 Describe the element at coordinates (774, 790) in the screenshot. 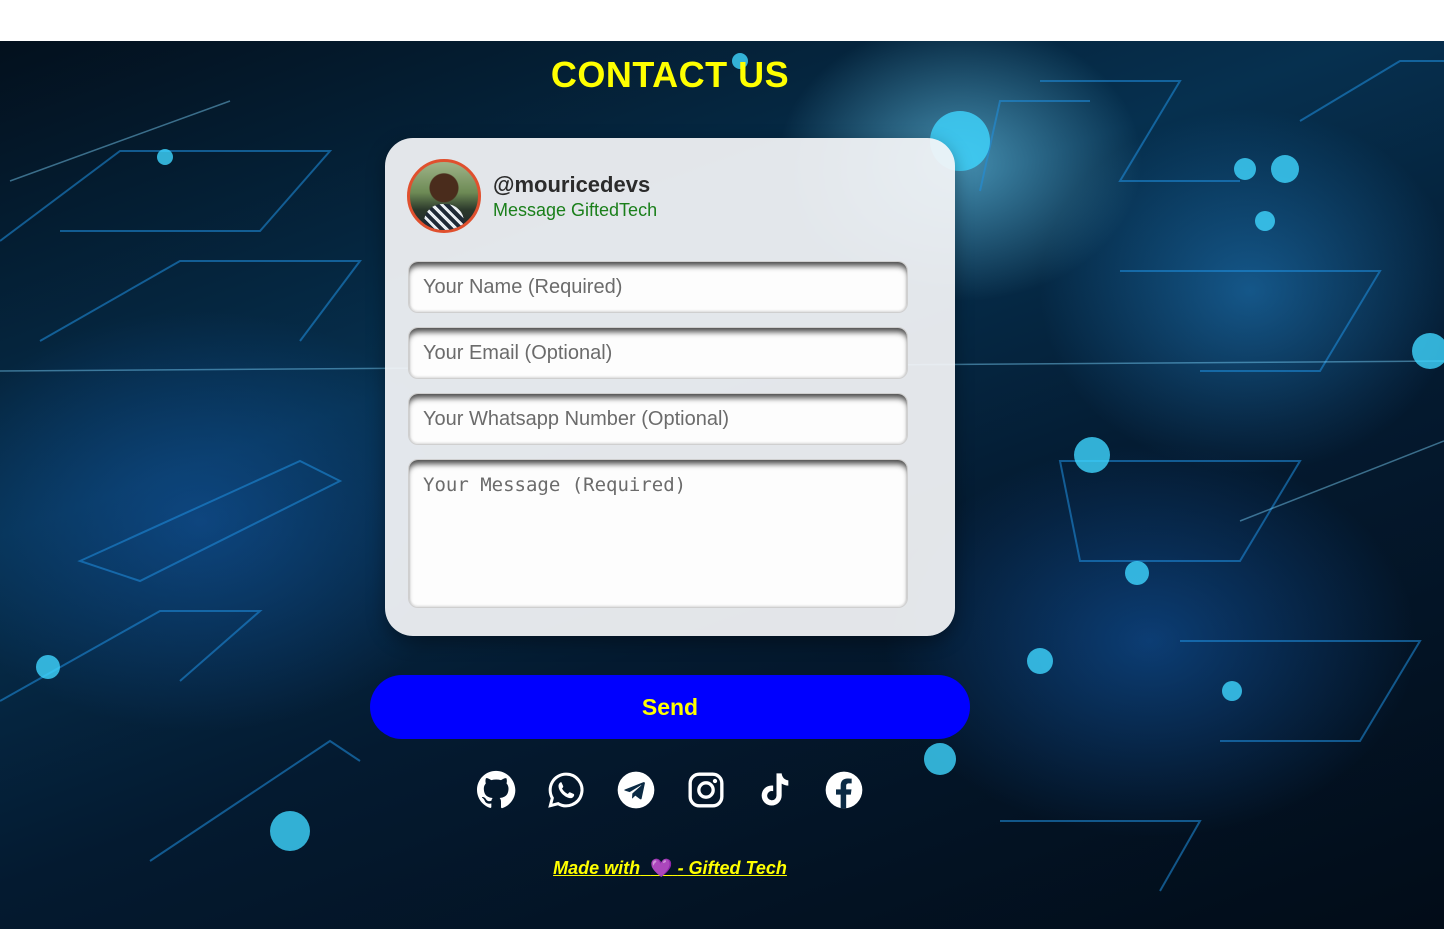

I see `tiktok-icon` at that location.